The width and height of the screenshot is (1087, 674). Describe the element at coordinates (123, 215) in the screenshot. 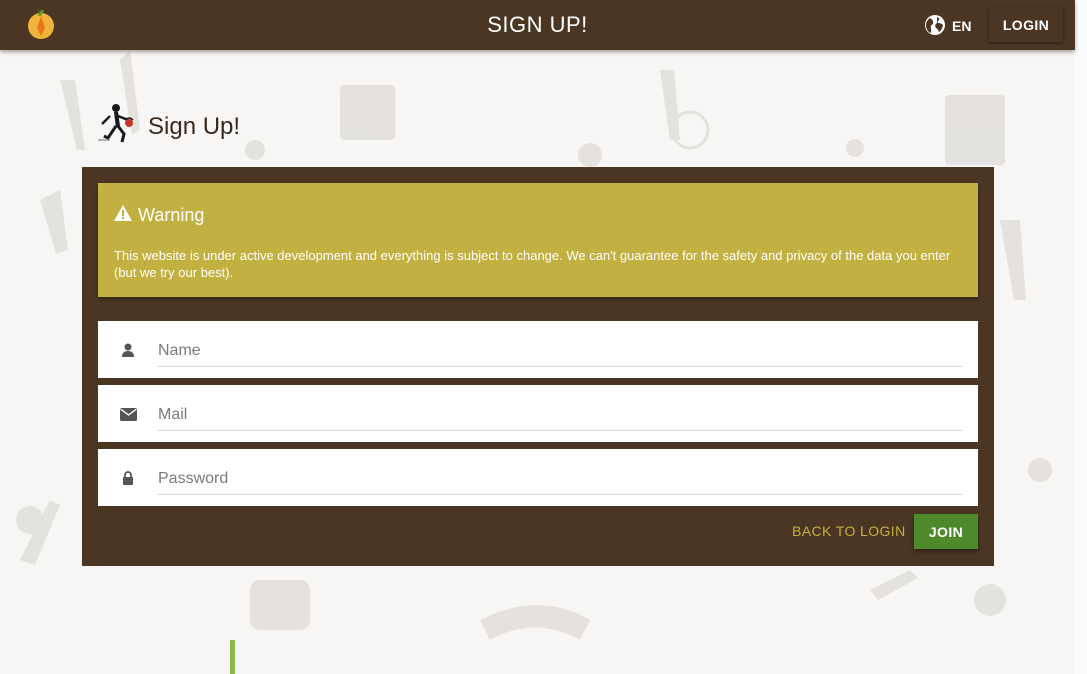

I see `warning-triangle-icon` at that location.